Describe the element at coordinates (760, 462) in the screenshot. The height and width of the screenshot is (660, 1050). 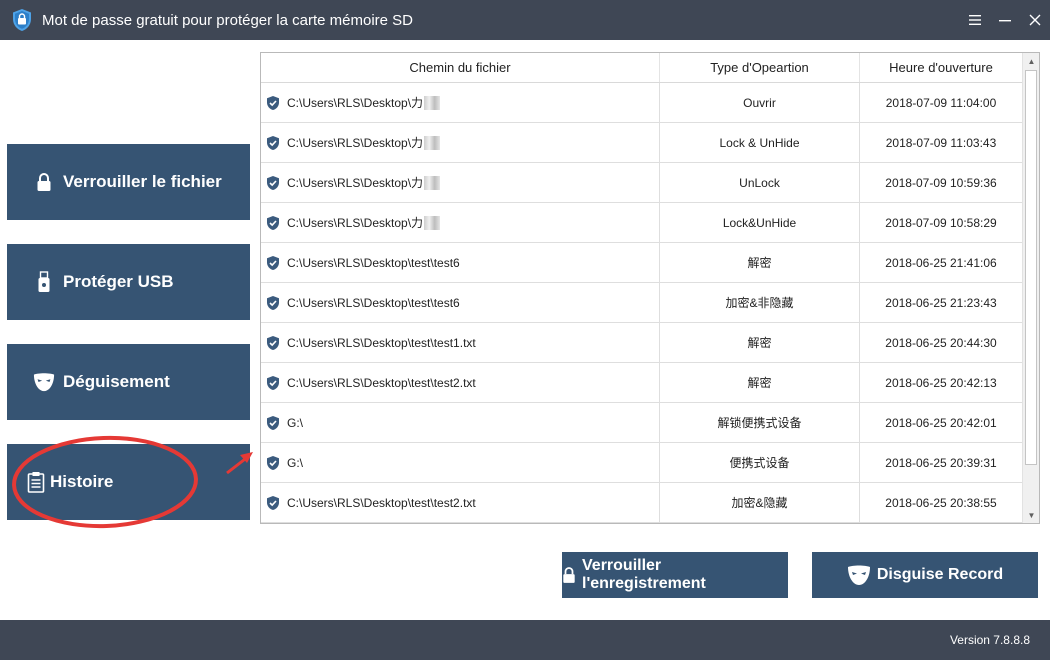
I see `cell-operation-type: 便携式设备` at that location.